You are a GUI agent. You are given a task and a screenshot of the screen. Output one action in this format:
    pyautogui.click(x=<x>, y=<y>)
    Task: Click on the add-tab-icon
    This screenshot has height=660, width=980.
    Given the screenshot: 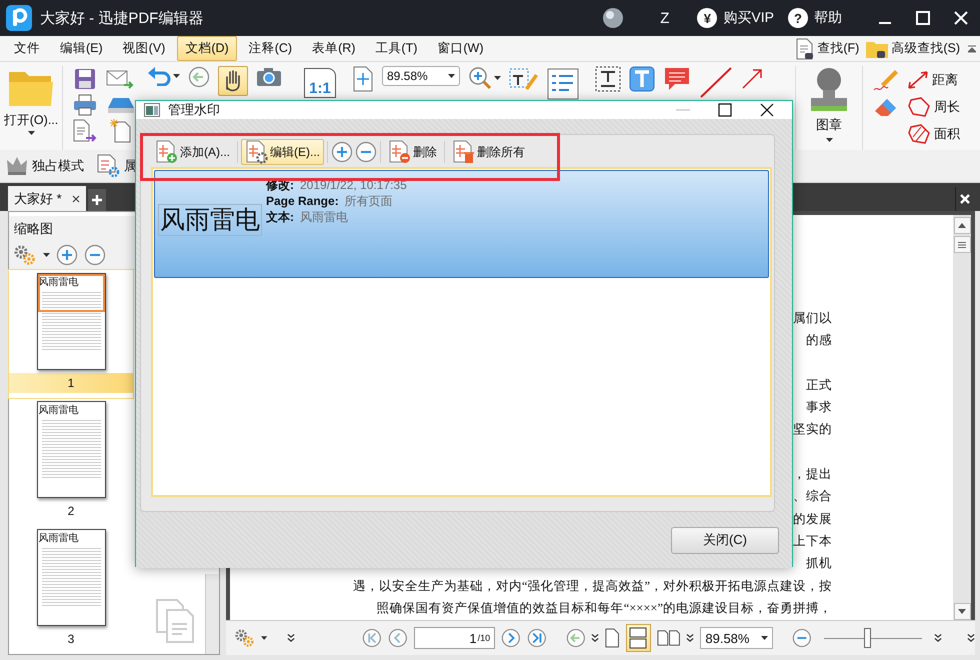 What is the action you would take?
    pyautogui.click(x=97, y=200)
    